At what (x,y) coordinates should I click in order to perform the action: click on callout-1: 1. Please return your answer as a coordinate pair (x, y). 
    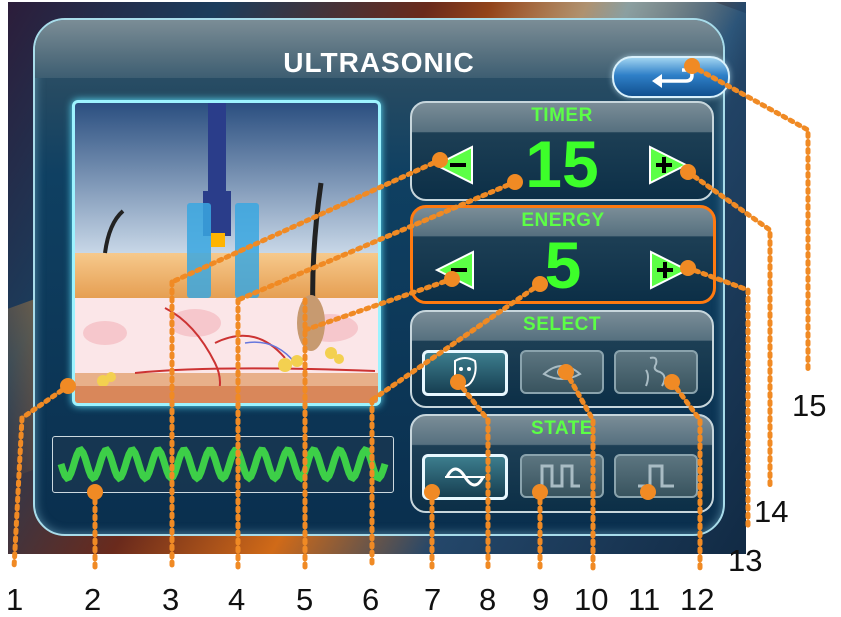
    Looking at the image, I should click on (15, 599).